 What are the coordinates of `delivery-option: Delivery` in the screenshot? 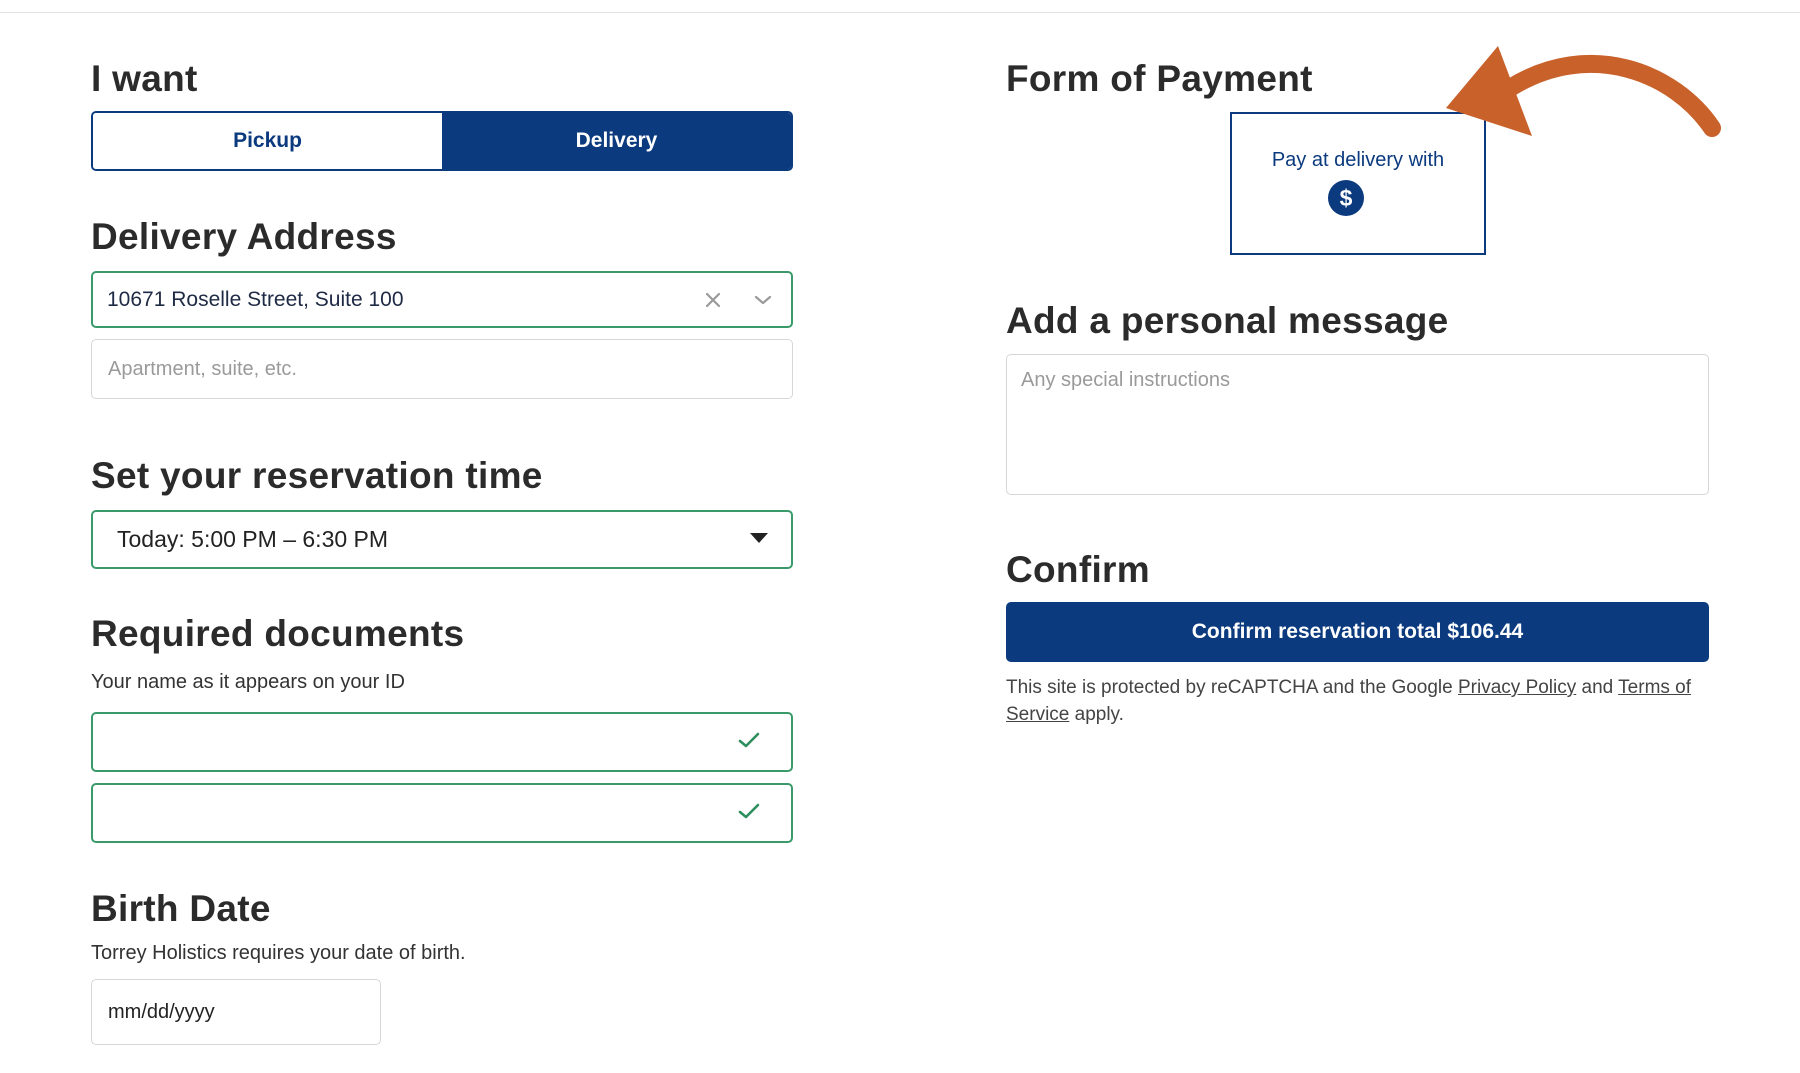 It's located at (616, 141).